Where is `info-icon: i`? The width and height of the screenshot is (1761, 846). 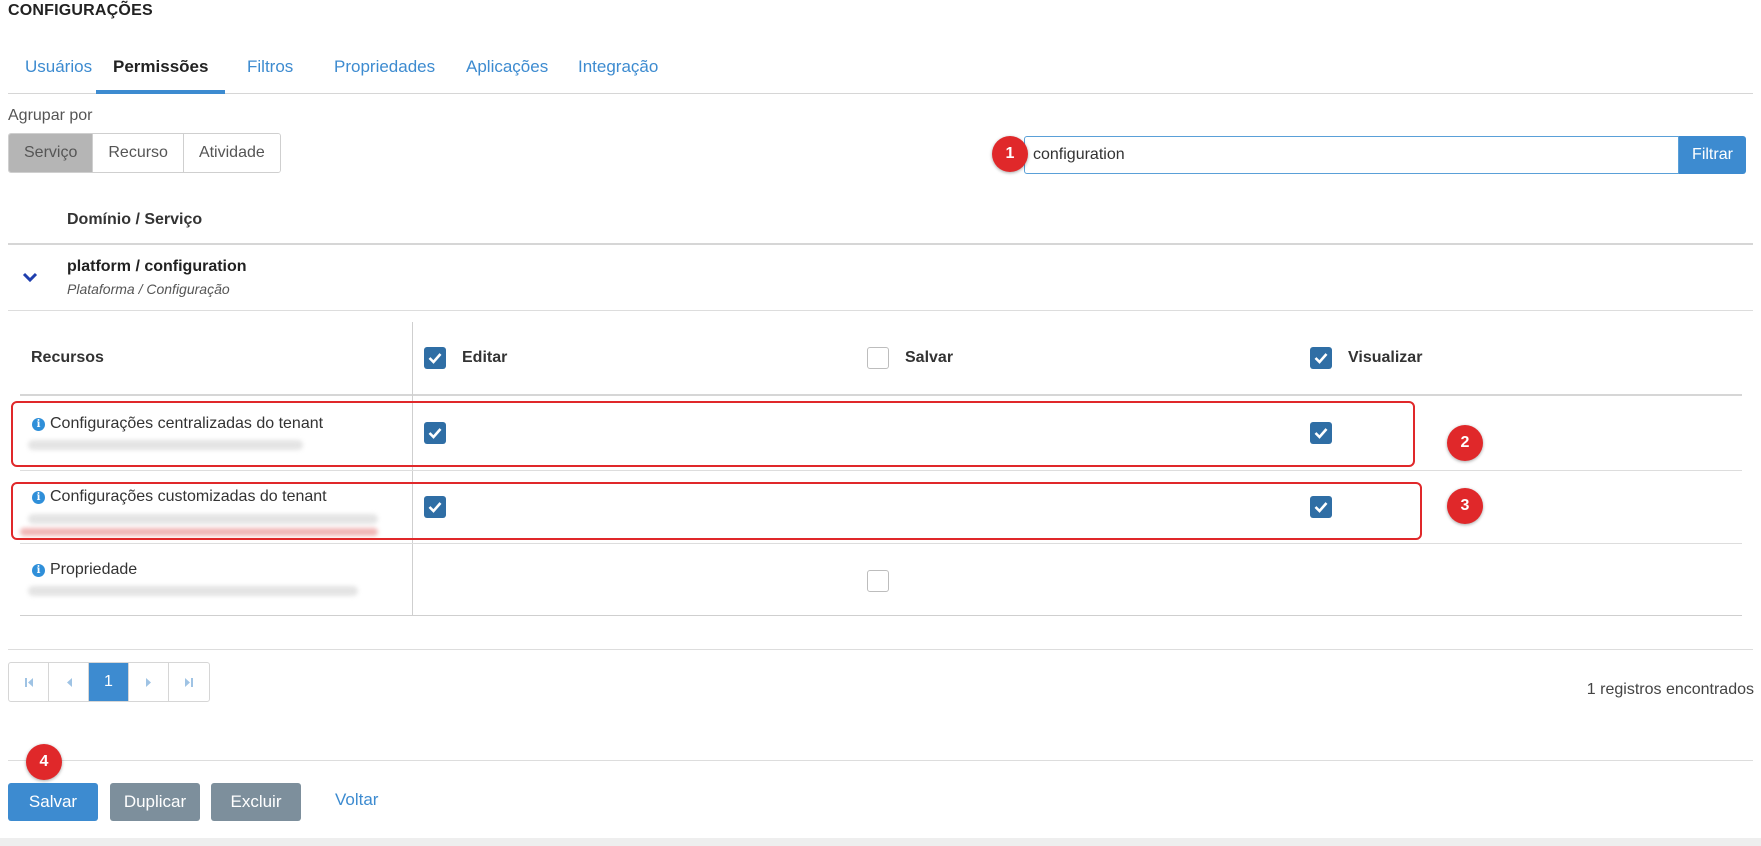
info-icon: i is located at coordinates (38, 570).